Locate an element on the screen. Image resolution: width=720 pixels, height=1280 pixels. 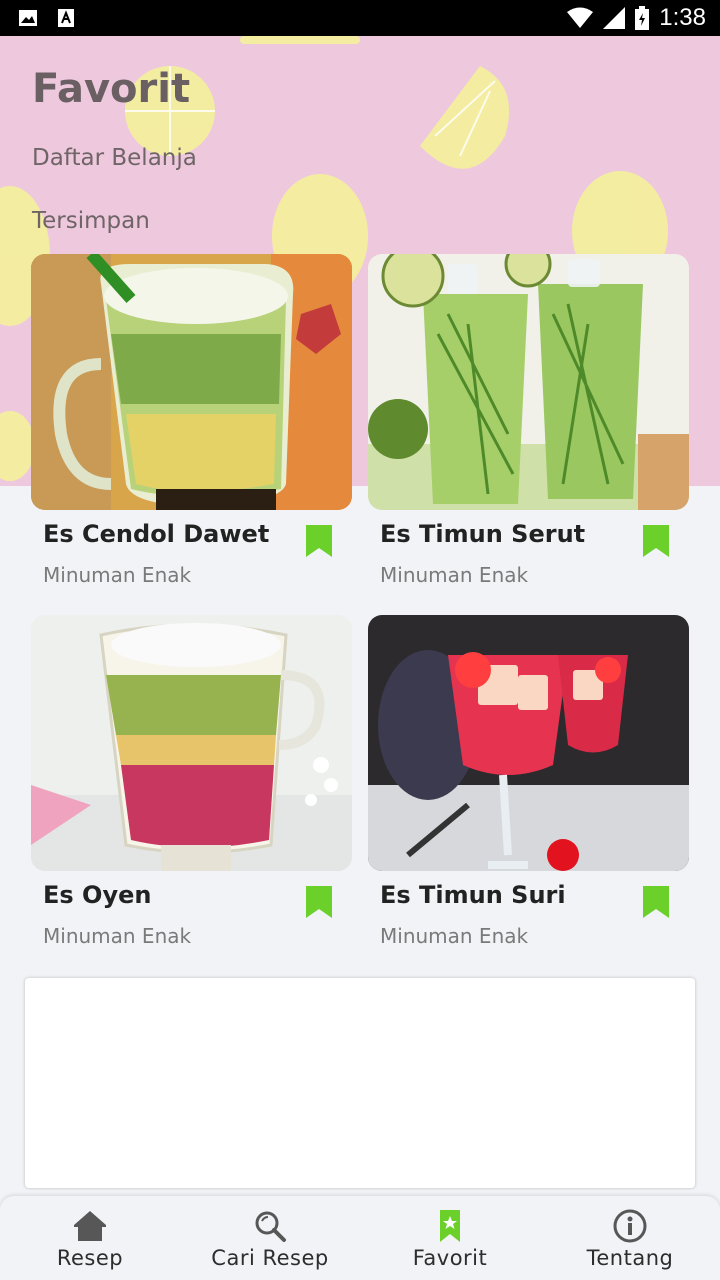
nav-item-resep: Resep is located at coordinates (90, 1238).